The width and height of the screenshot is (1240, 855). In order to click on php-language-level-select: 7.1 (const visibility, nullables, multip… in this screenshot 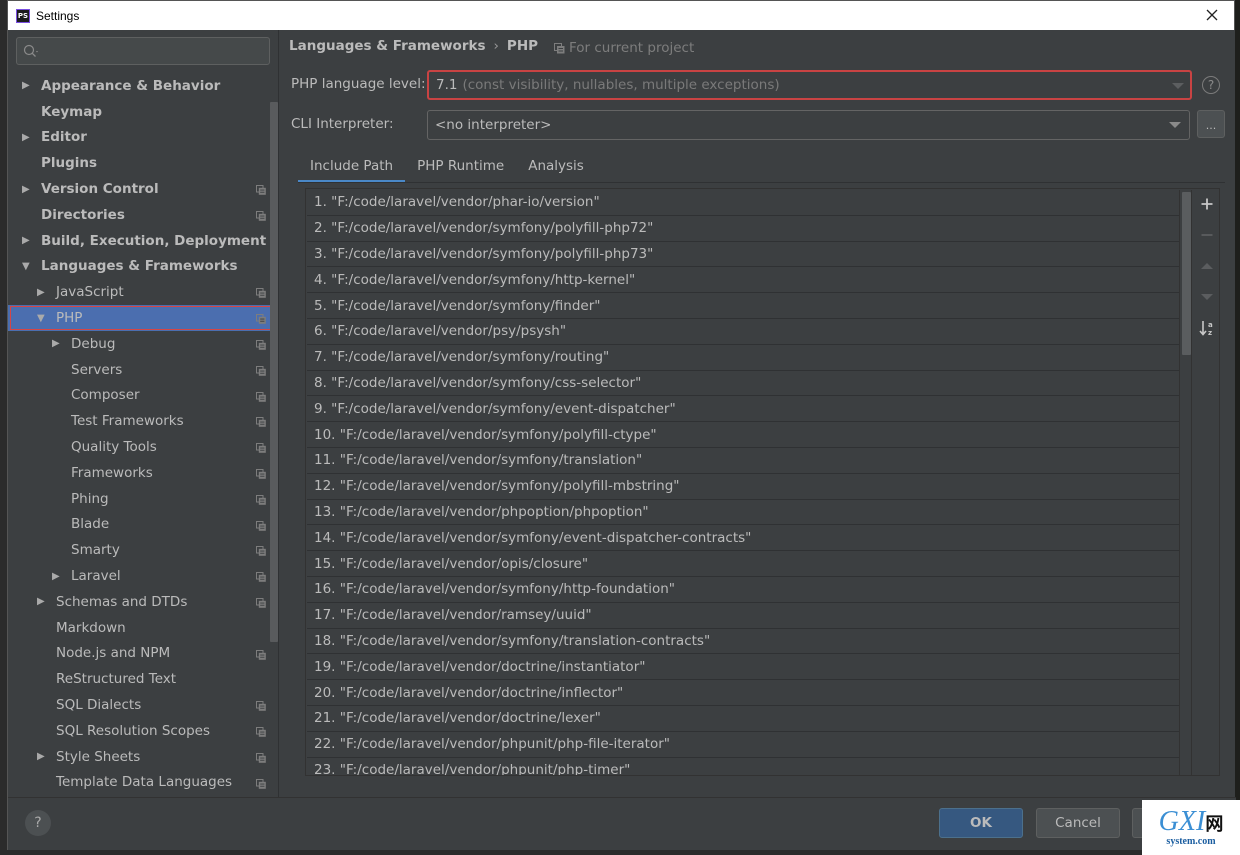, I will do `click(809, 85)`.